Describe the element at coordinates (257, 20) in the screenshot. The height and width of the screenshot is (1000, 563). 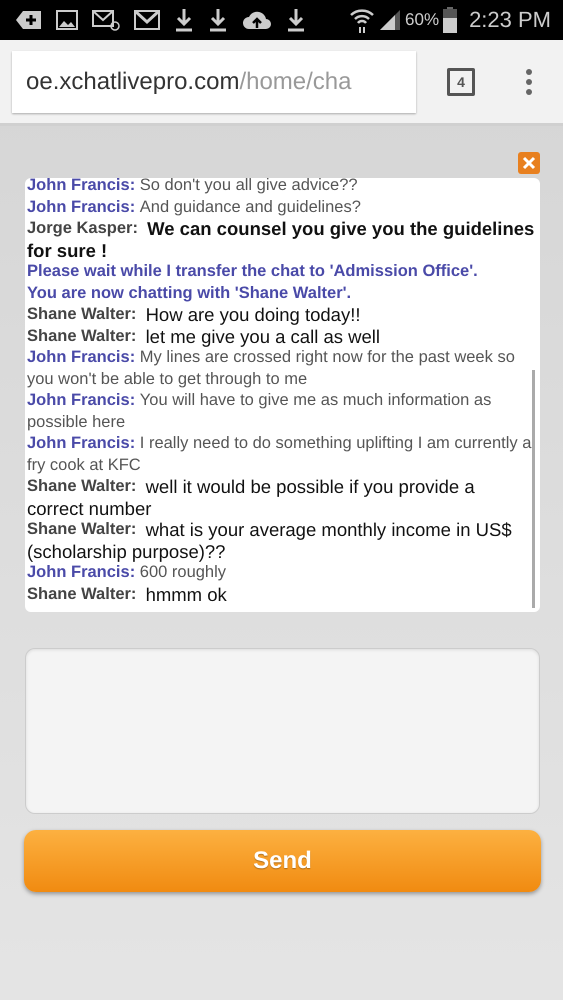
I see `cloud-upload-icon` at that location.